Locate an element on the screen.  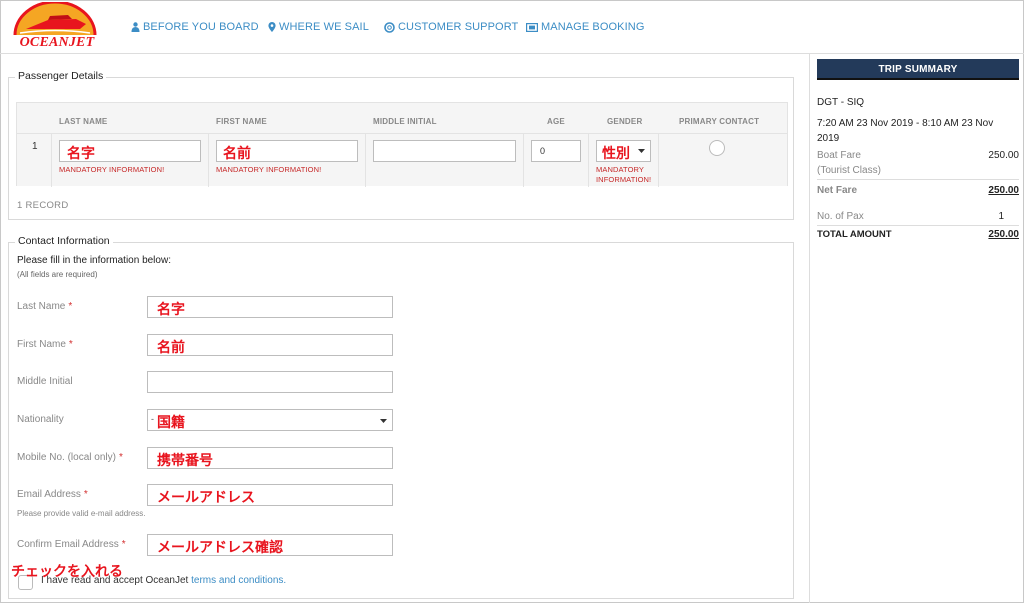
nationality-prefix: - is located at coordinates (152, 419).